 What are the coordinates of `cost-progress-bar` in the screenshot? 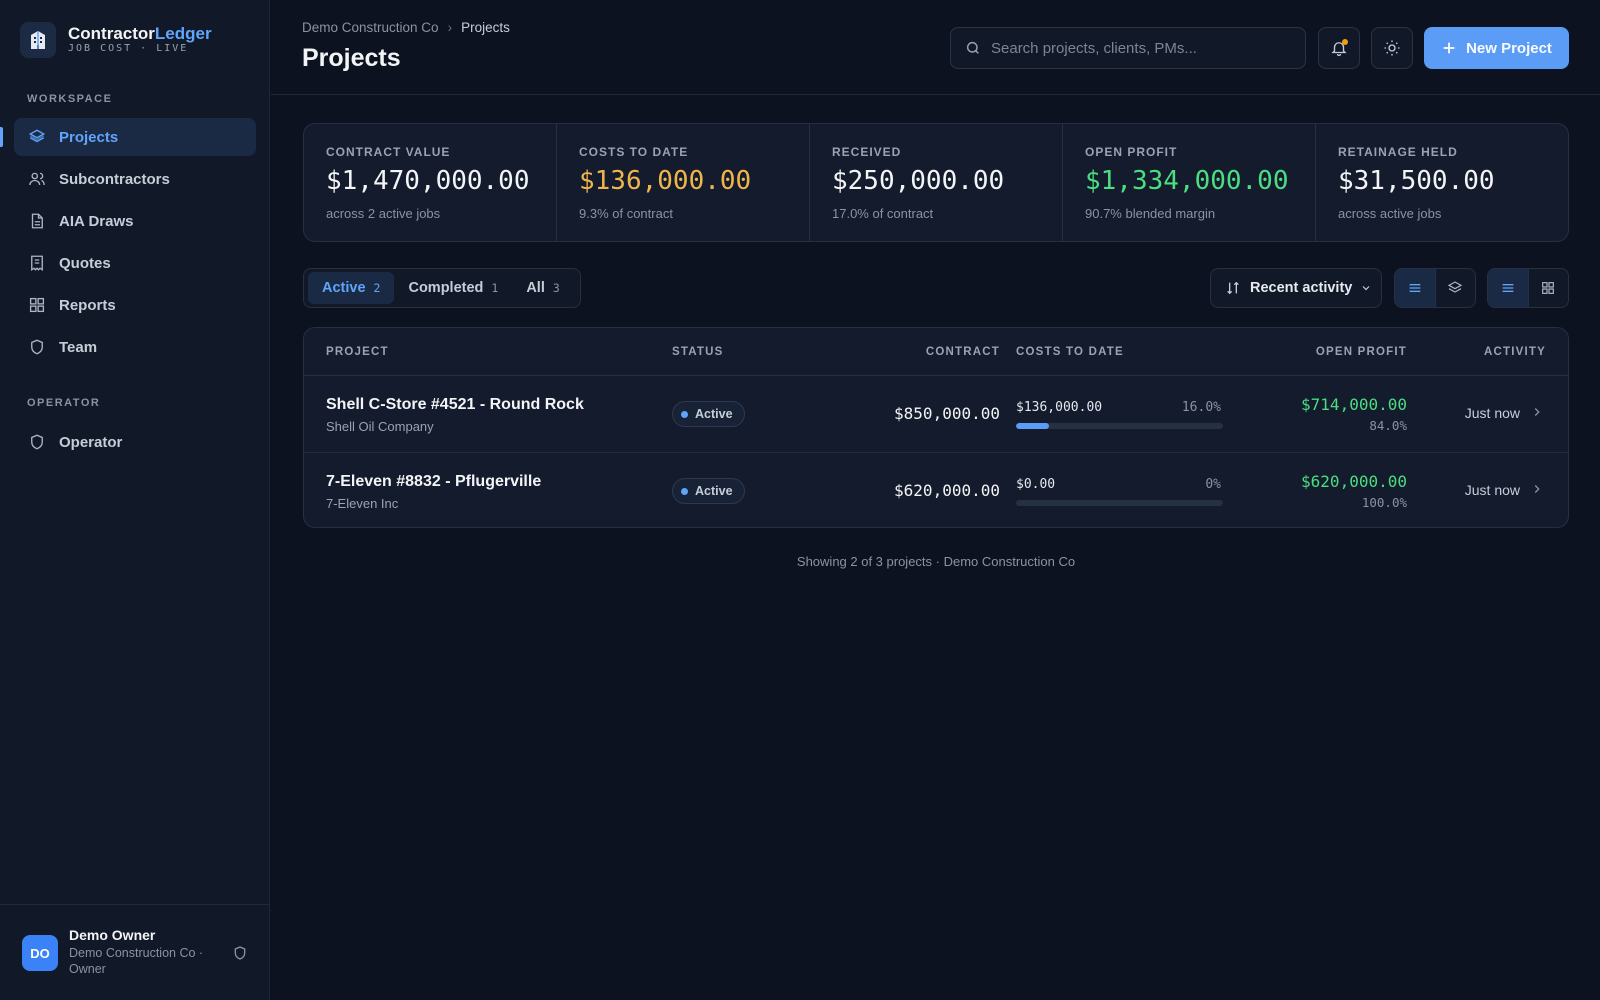 It's located at (1119, 426).